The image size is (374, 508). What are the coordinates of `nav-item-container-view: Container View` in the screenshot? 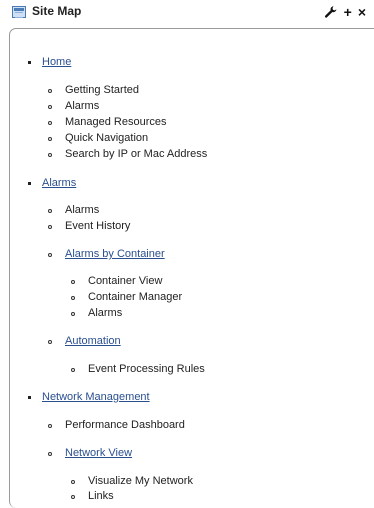 It's located at (125, 281).